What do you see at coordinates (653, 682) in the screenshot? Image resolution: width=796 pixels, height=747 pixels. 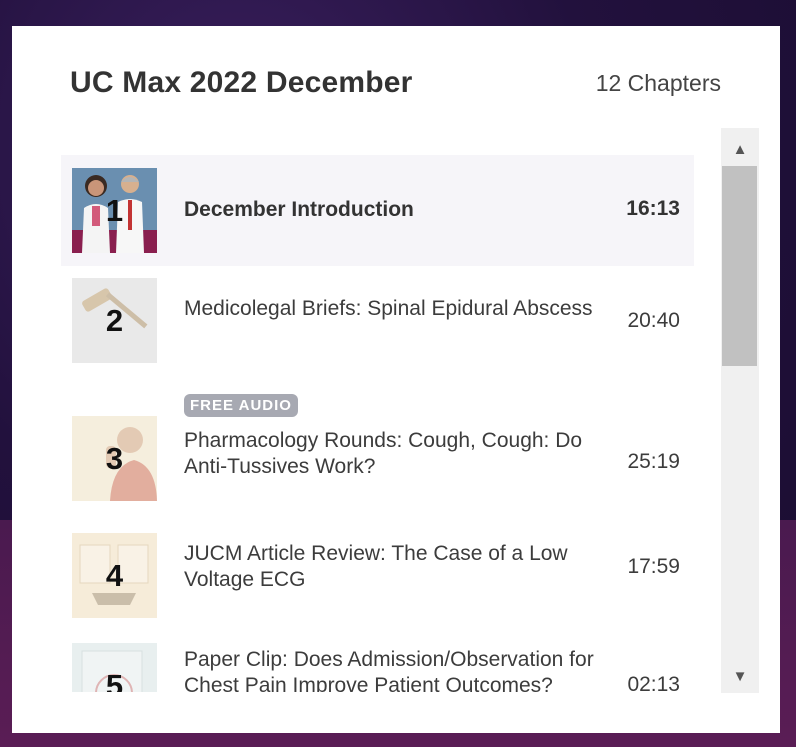 I see `chapter-duration-5: 02:13` at bounding box center [653, 682].